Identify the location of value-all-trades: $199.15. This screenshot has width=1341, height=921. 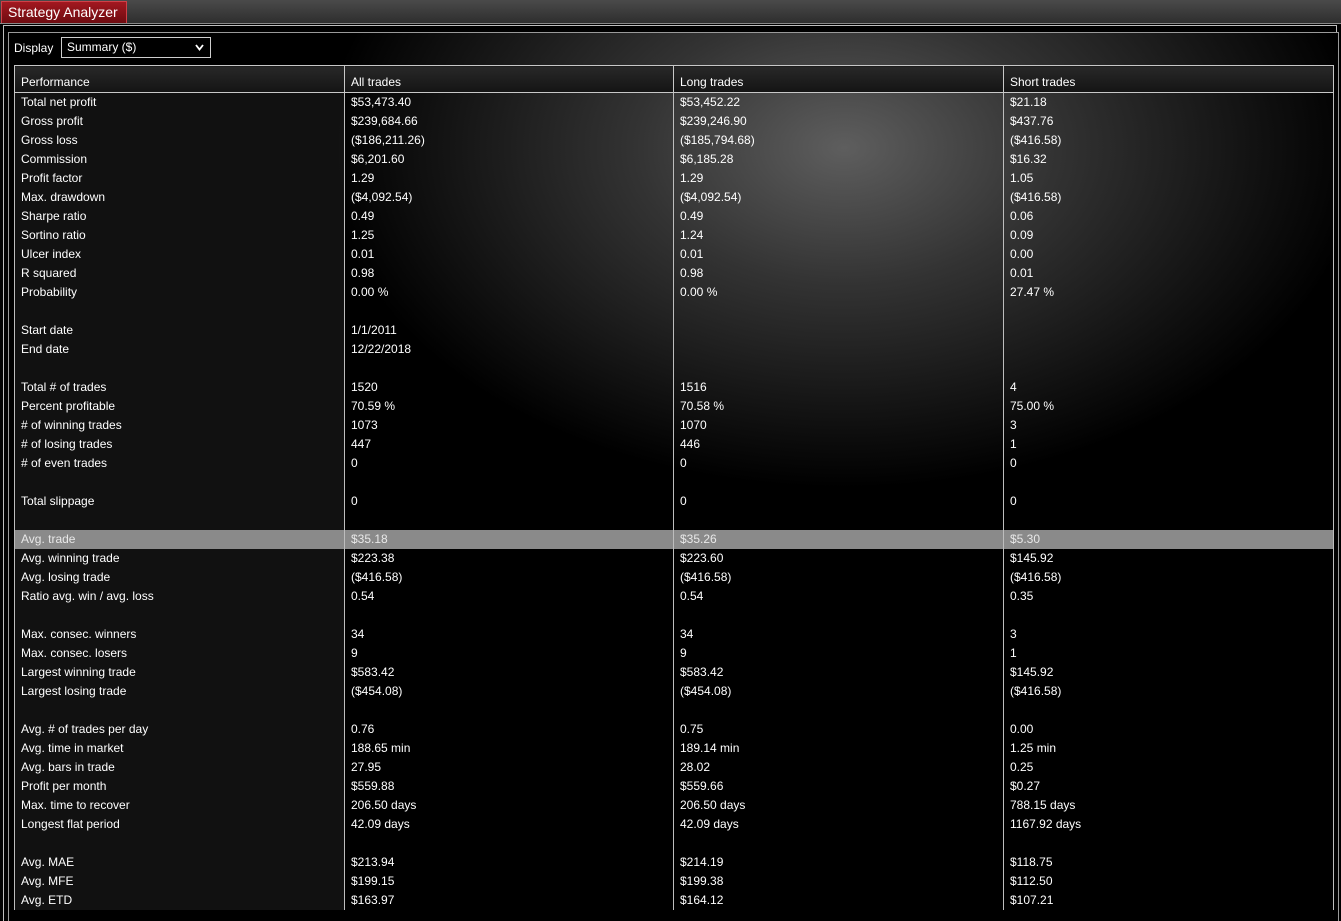
(509, 881).